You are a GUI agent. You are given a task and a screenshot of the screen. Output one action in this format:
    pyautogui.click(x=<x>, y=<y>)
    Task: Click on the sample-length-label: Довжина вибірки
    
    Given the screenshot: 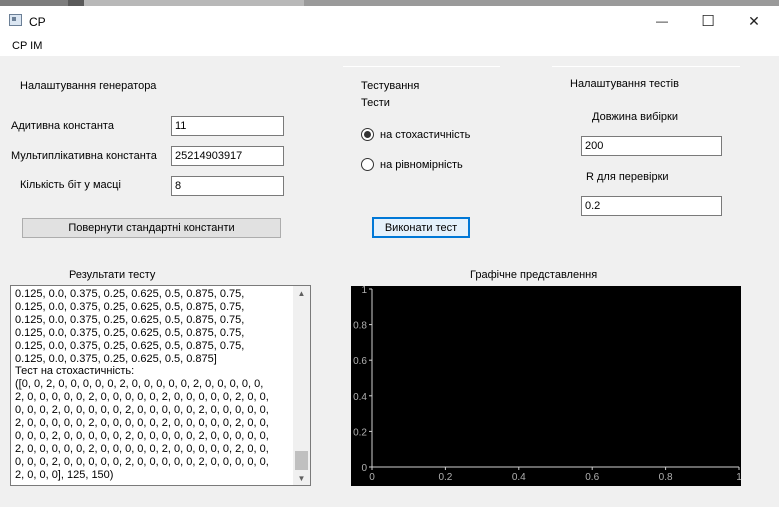 What is the action you would take?
    pyautogui.click(x=635, y=117)
    